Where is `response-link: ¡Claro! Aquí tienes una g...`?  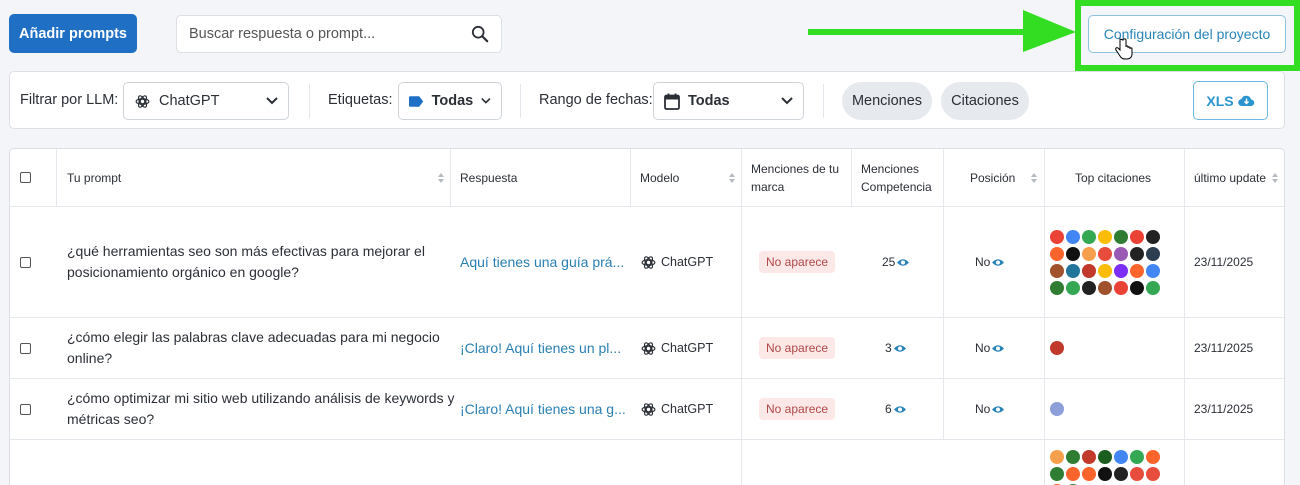
response-link: ¡Claro! Aquí tienes una g... is located at coordinates (543, 409).